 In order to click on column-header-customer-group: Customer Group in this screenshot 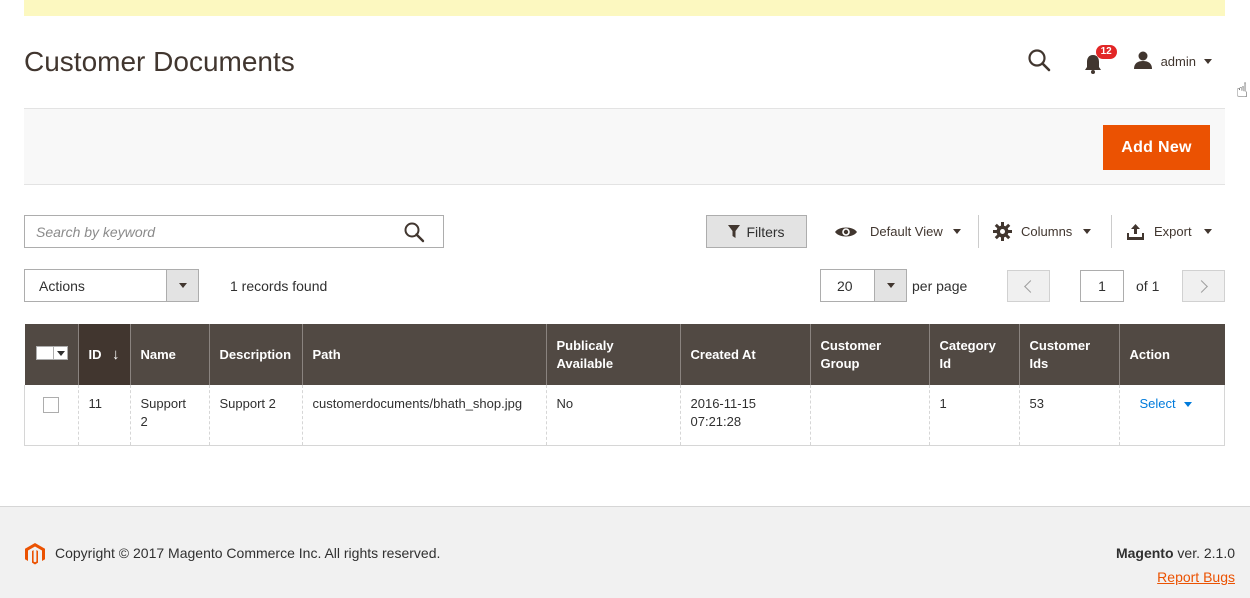, I will do `click(869, 354)`.